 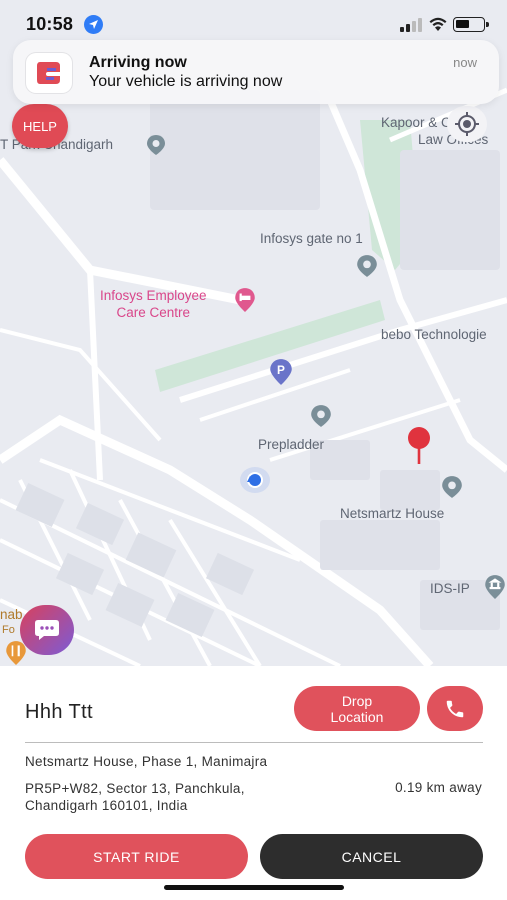 I want to click on status-time: 10:58, so click(x=50, y=24).